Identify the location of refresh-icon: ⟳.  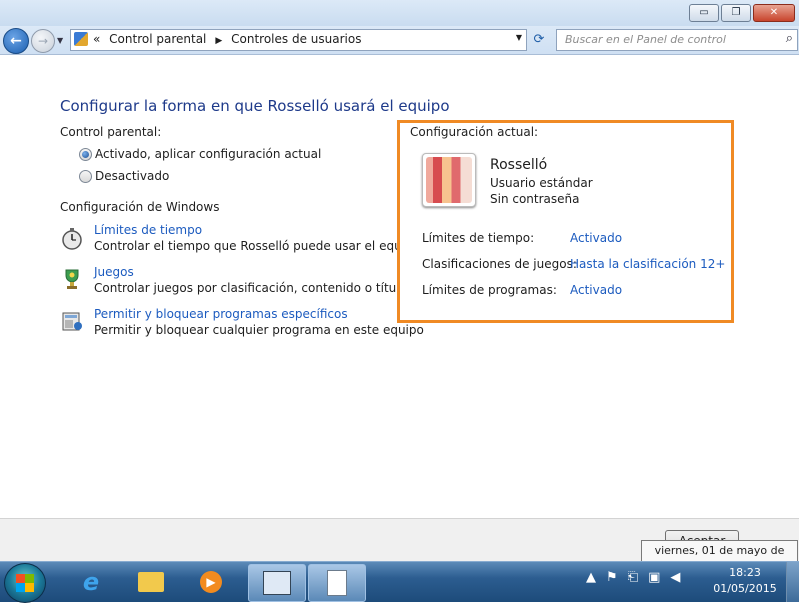
(539, 40).